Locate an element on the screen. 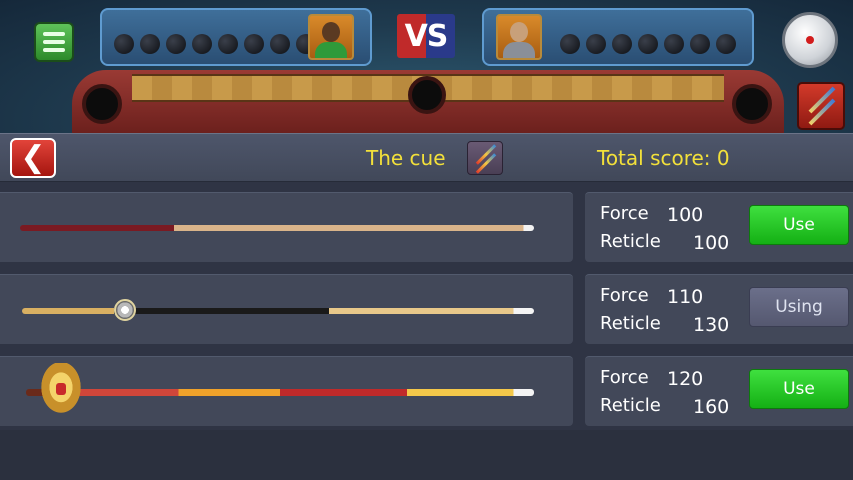 The width and height of the screenshot is (853, 480). player-one-avatar is located at coordinates (331, 37).